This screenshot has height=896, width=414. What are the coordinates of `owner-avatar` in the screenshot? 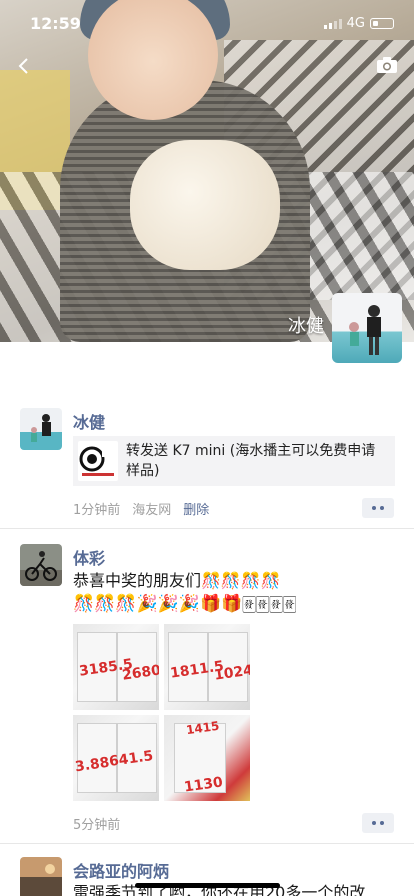 It's located at (367, 328).